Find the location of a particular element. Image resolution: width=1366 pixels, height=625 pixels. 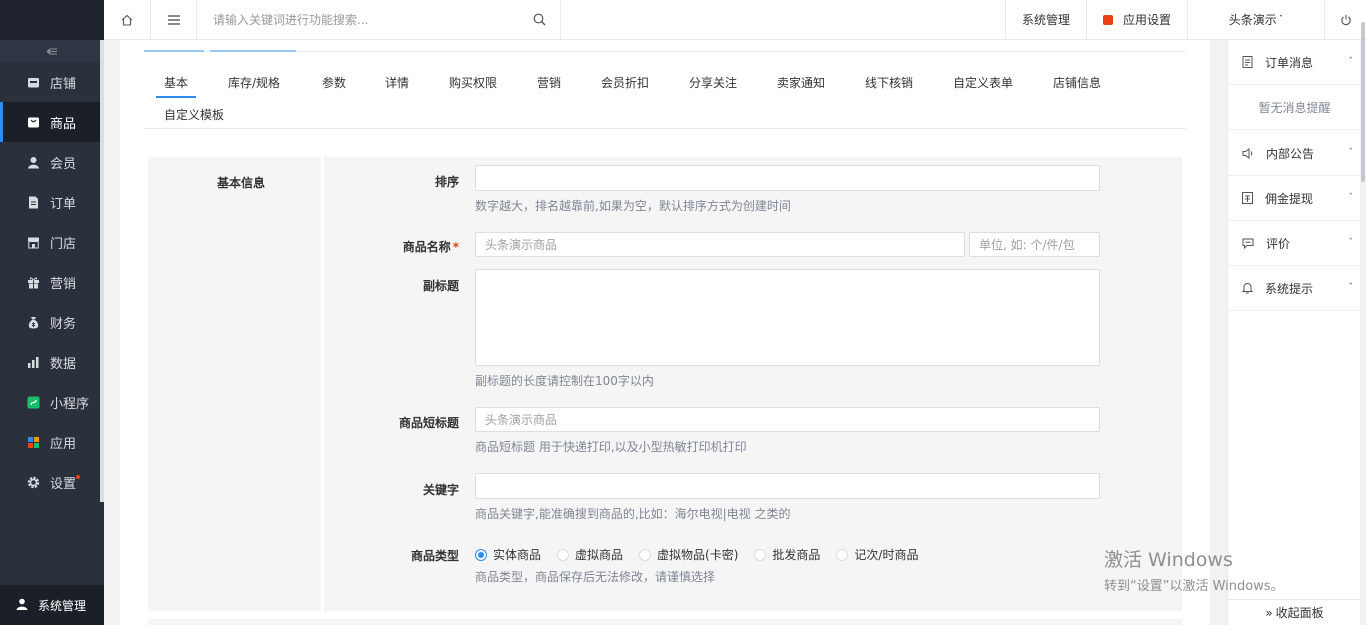

store-icon is located at coordinates (33, 242).